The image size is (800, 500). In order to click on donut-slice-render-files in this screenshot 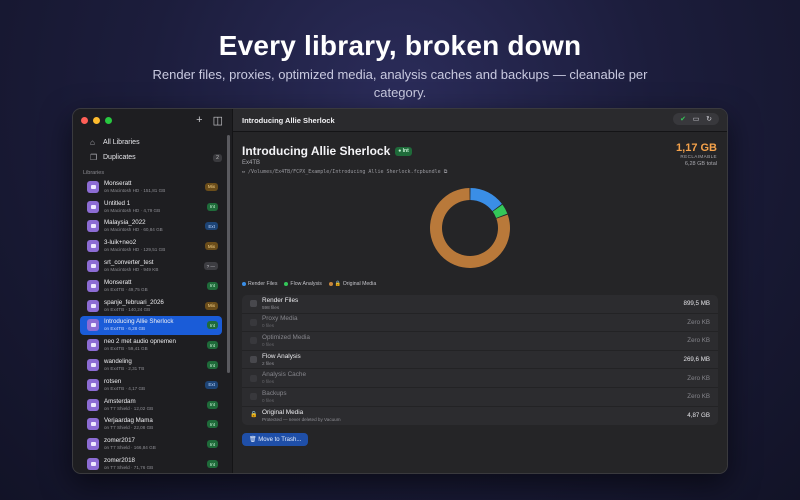, I will do `click(486, 200)`.